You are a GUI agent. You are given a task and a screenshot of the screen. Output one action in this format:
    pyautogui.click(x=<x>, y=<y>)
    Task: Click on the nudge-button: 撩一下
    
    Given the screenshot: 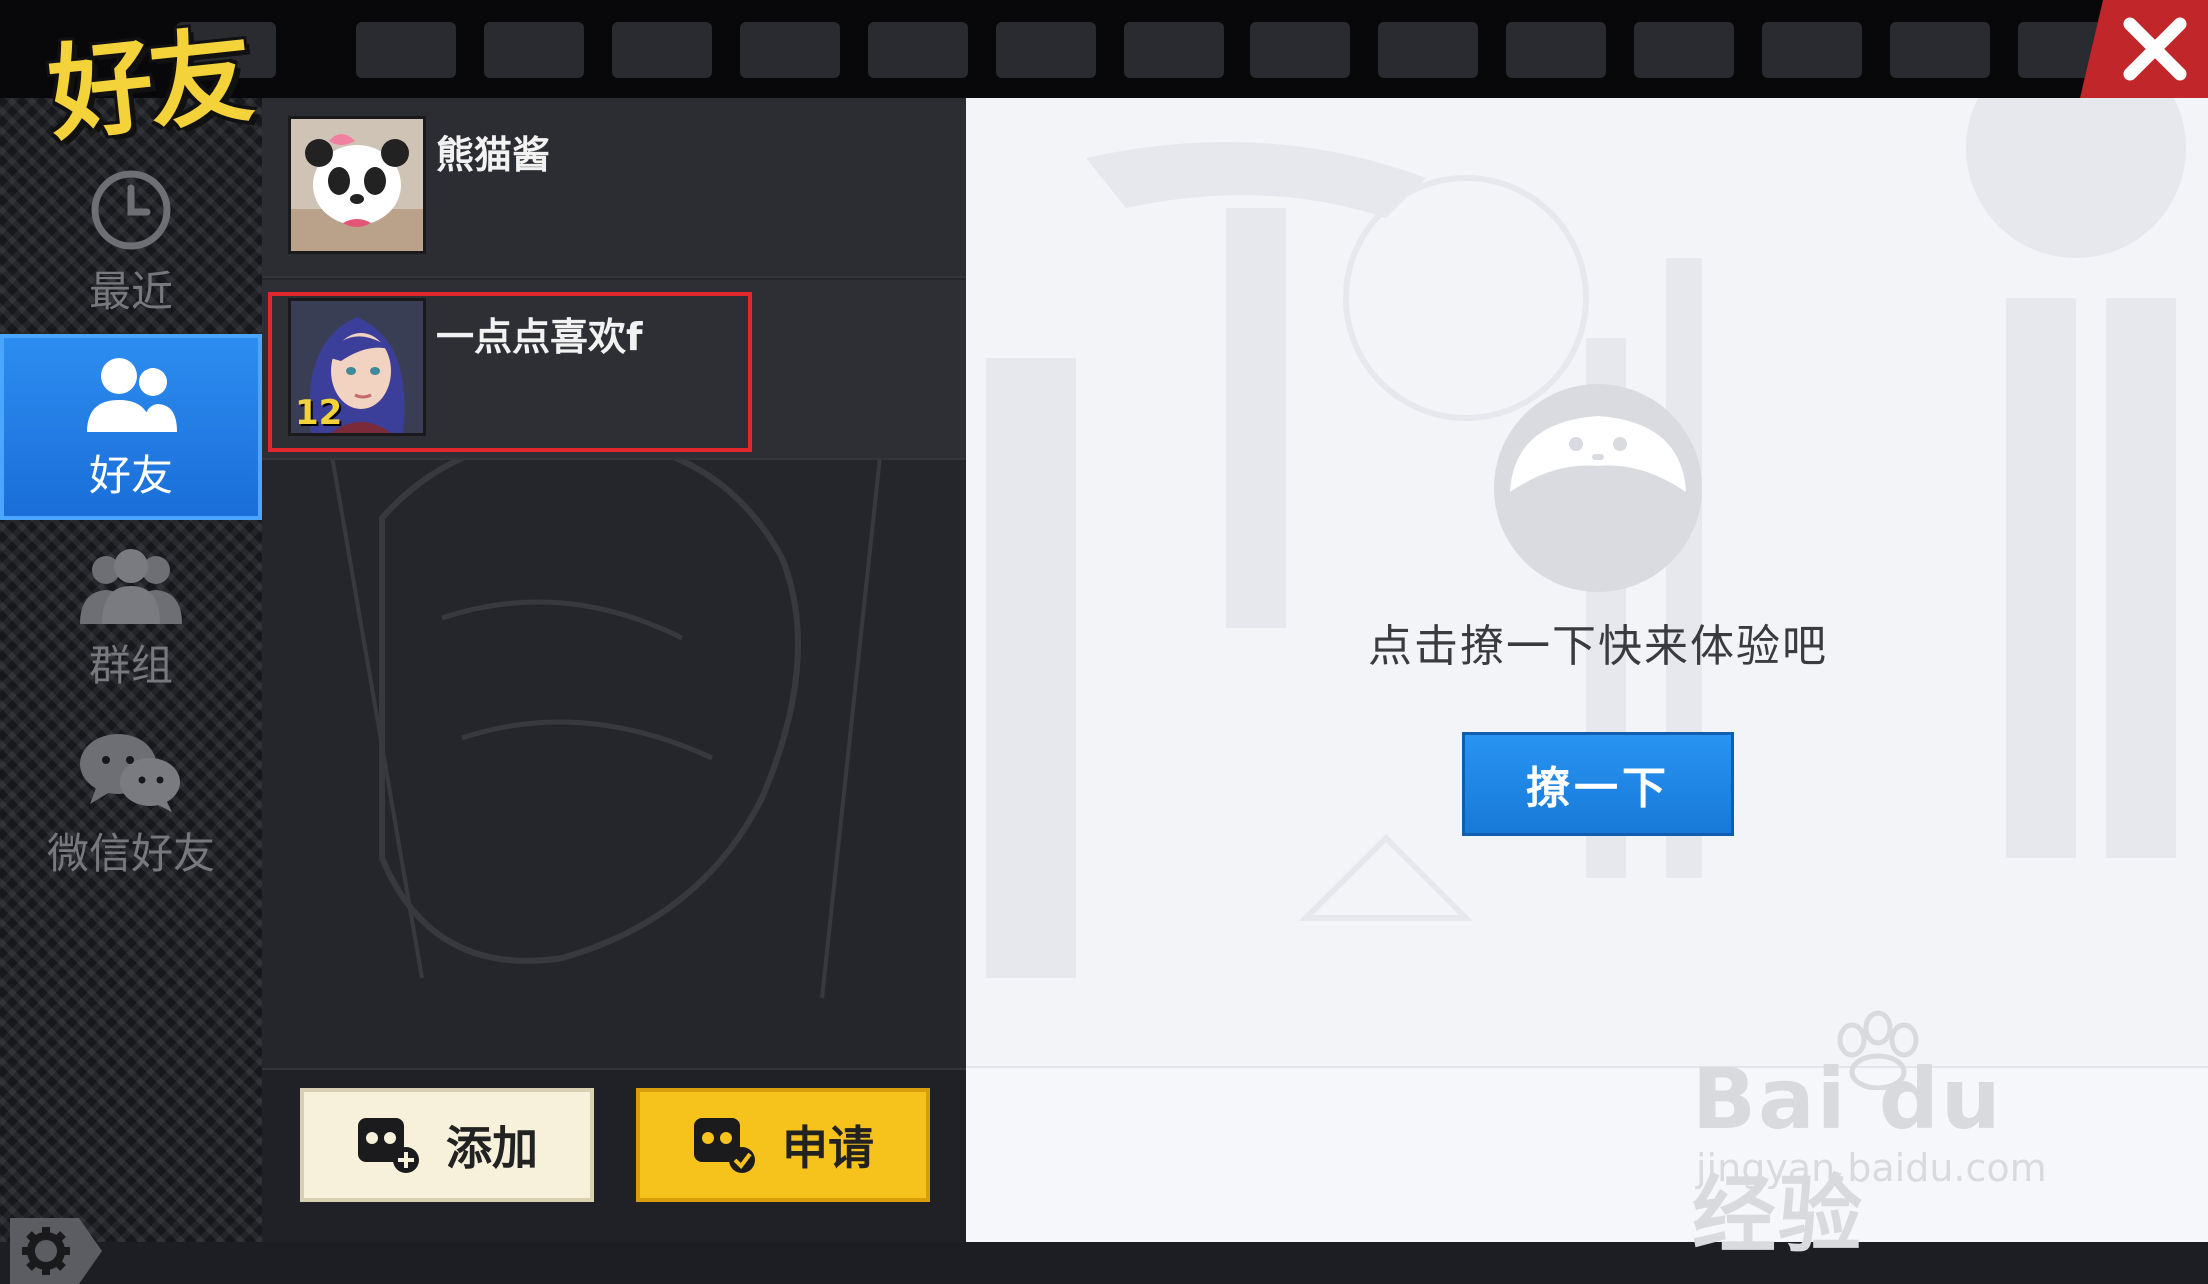 What is the action you would take?
    pyautogui.click(x=1598, y=784)
    